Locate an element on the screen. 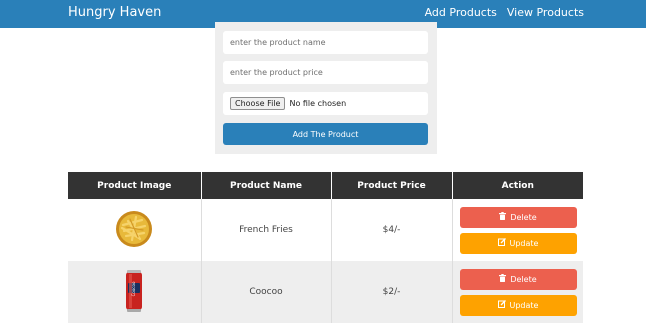 Image resolution: width=646 pixels, height=326 pixels. nav-link-view-products: View Products is located at coordinates (545, 12).